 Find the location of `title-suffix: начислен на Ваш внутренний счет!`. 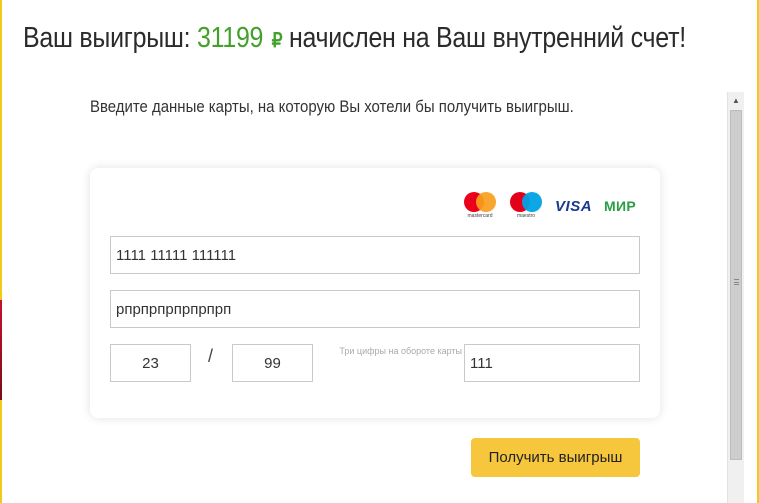

title-suffix: начислен на Ваш внутренний счет! is located at coordinates (487, 38).